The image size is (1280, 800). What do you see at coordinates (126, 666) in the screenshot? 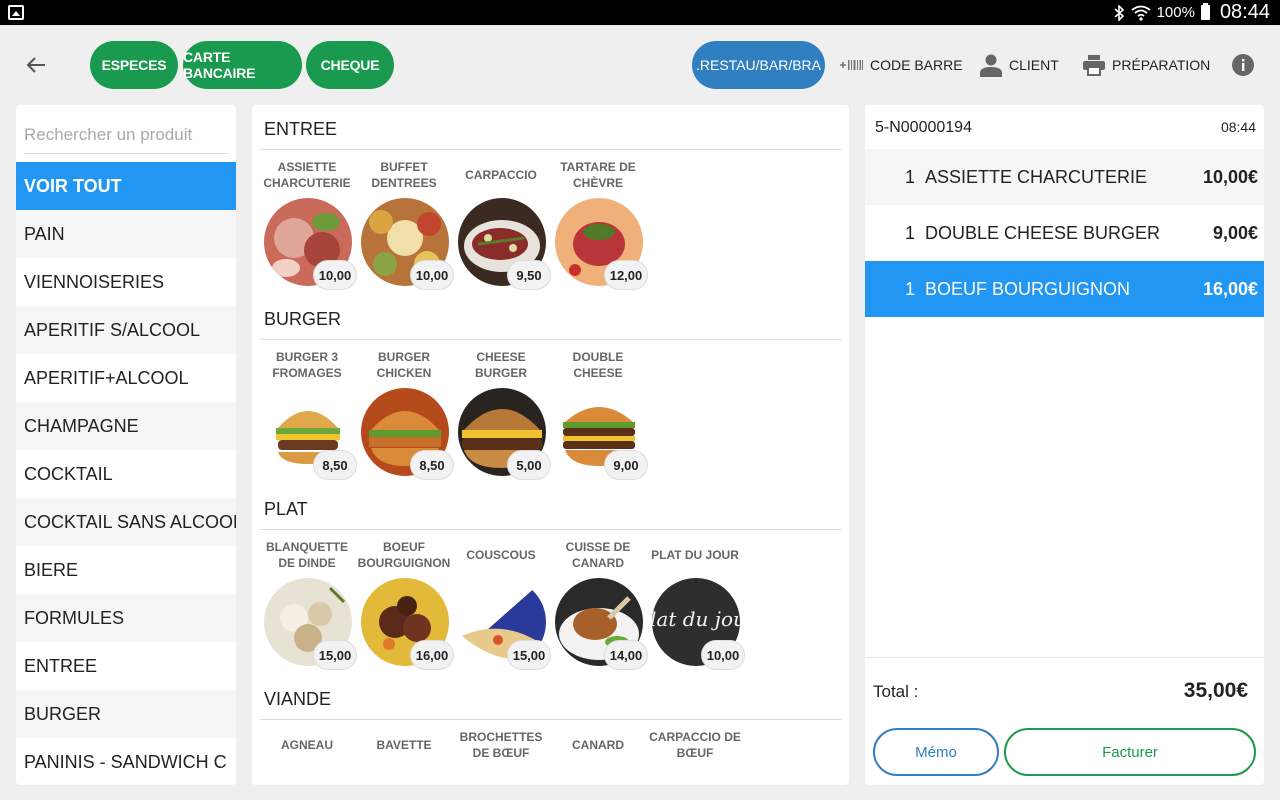
I see `category-item: ENTREE` at bounding box center [126, 666].